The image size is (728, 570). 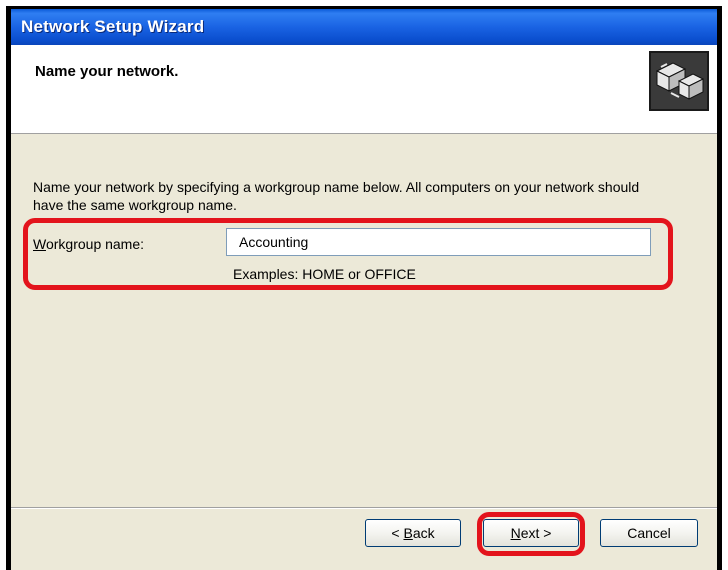 What do you see at coordinates (424, 533) in the screenshot?
I see `back-button-text: ack` at bounding box center [424, 533].